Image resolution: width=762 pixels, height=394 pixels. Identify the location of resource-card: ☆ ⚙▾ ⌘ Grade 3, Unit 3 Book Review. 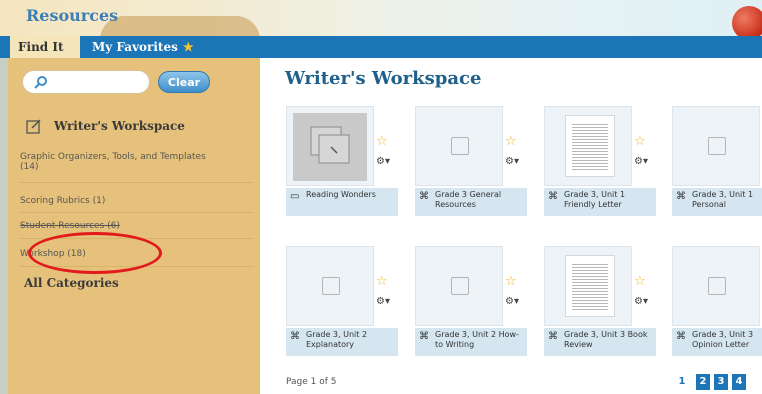
(600, 300).